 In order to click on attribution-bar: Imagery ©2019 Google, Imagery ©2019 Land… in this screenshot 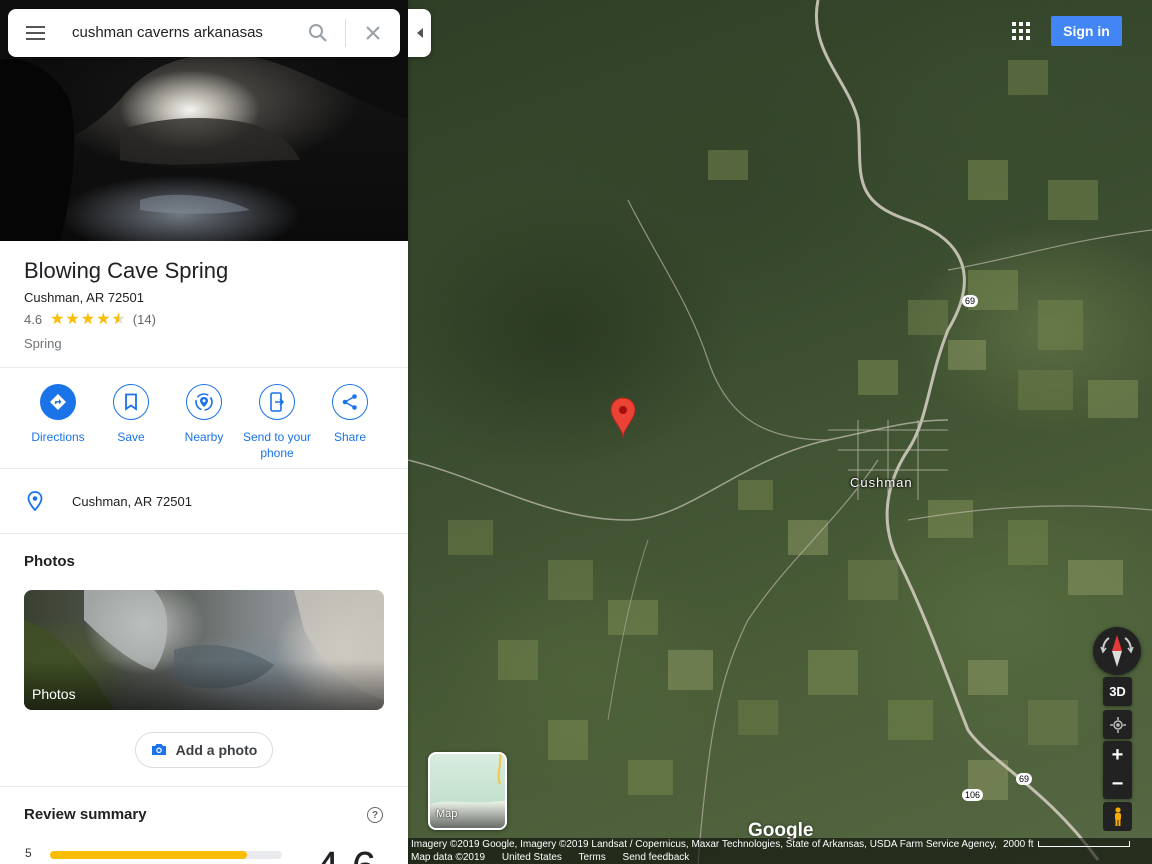, I will do `click(780, 851)`.